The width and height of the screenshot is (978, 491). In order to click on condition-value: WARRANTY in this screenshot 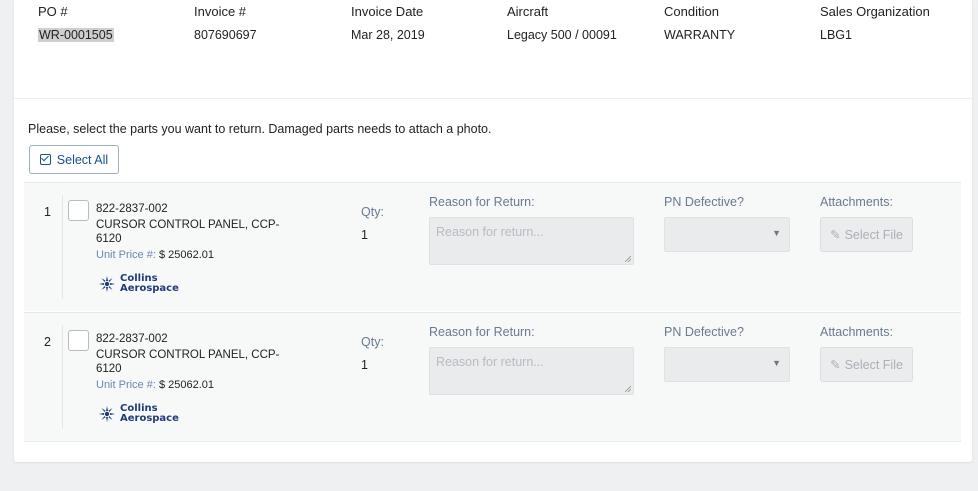, I will do `click(700, 35)`.